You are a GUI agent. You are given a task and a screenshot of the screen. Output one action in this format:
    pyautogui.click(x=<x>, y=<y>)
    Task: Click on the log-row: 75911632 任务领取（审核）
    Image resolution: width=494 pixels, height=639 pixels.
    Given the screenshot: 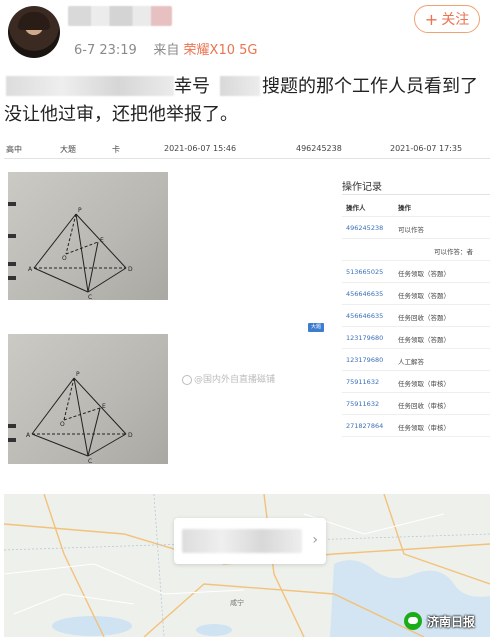 What is the action you would take?
    pyautogui.click(x=416, y=382)
    